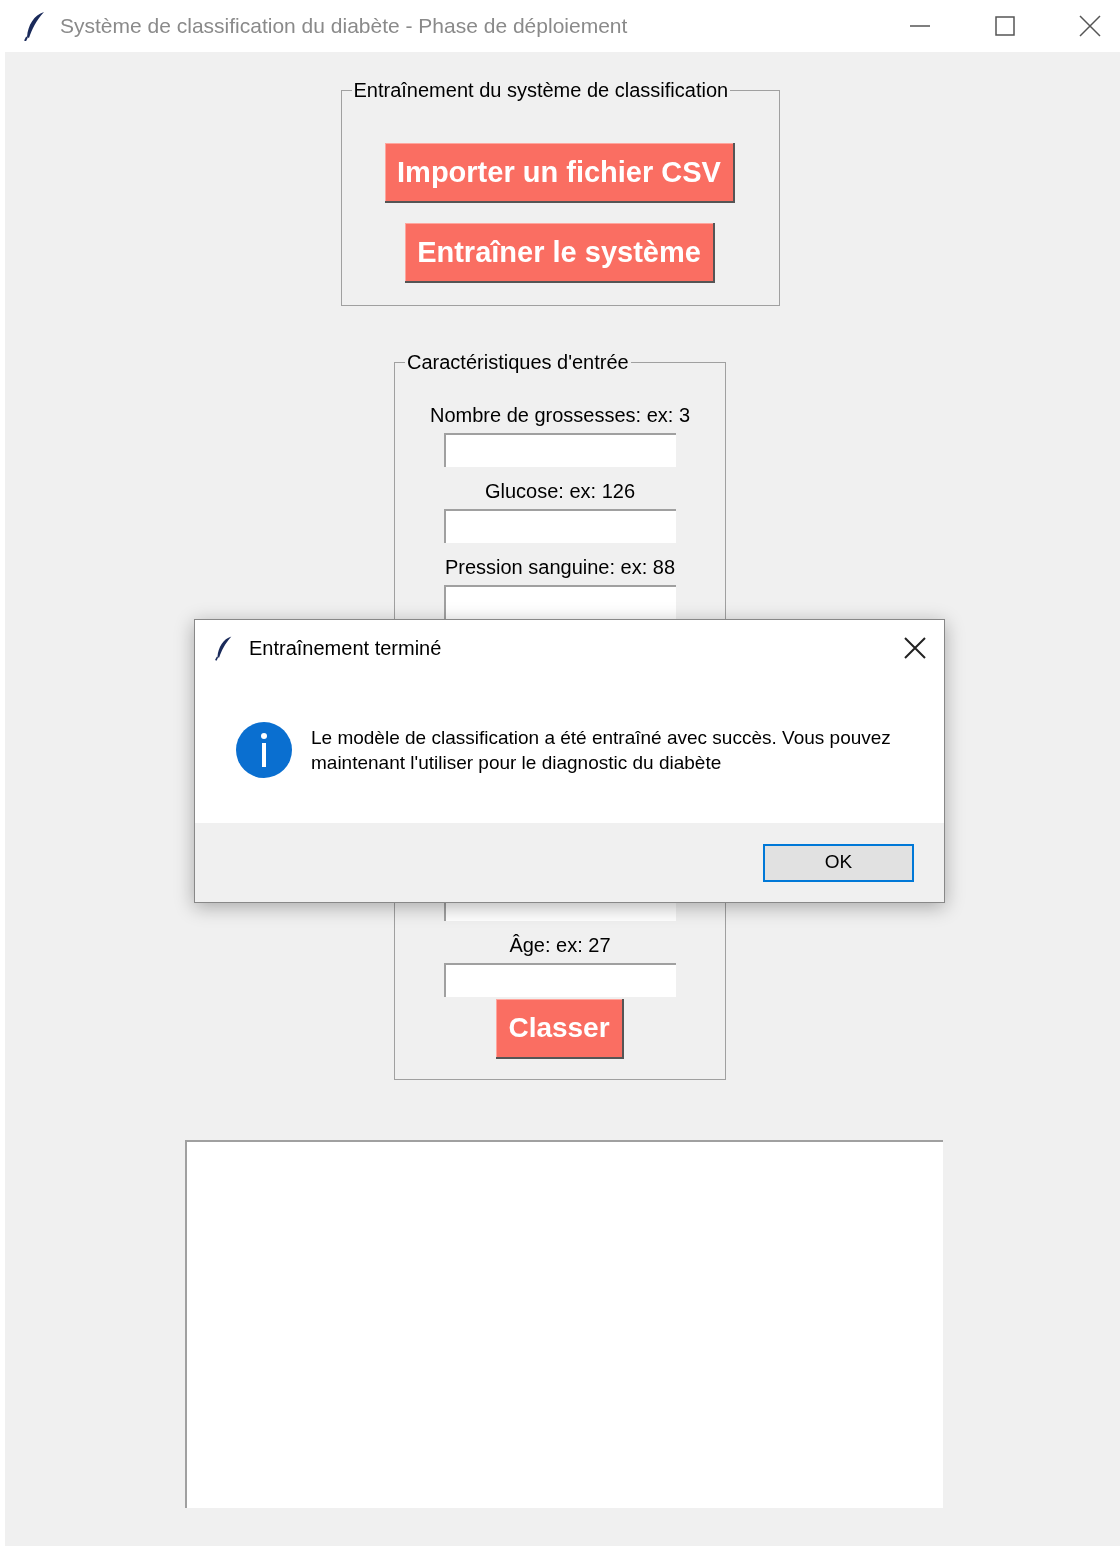 The width and height of the screenshot is (1120, 1546). Describe the element at coordinates (560, 415) in the screenshot. I see `field-label: Nombre de grossesses: ex: 3` at that location.